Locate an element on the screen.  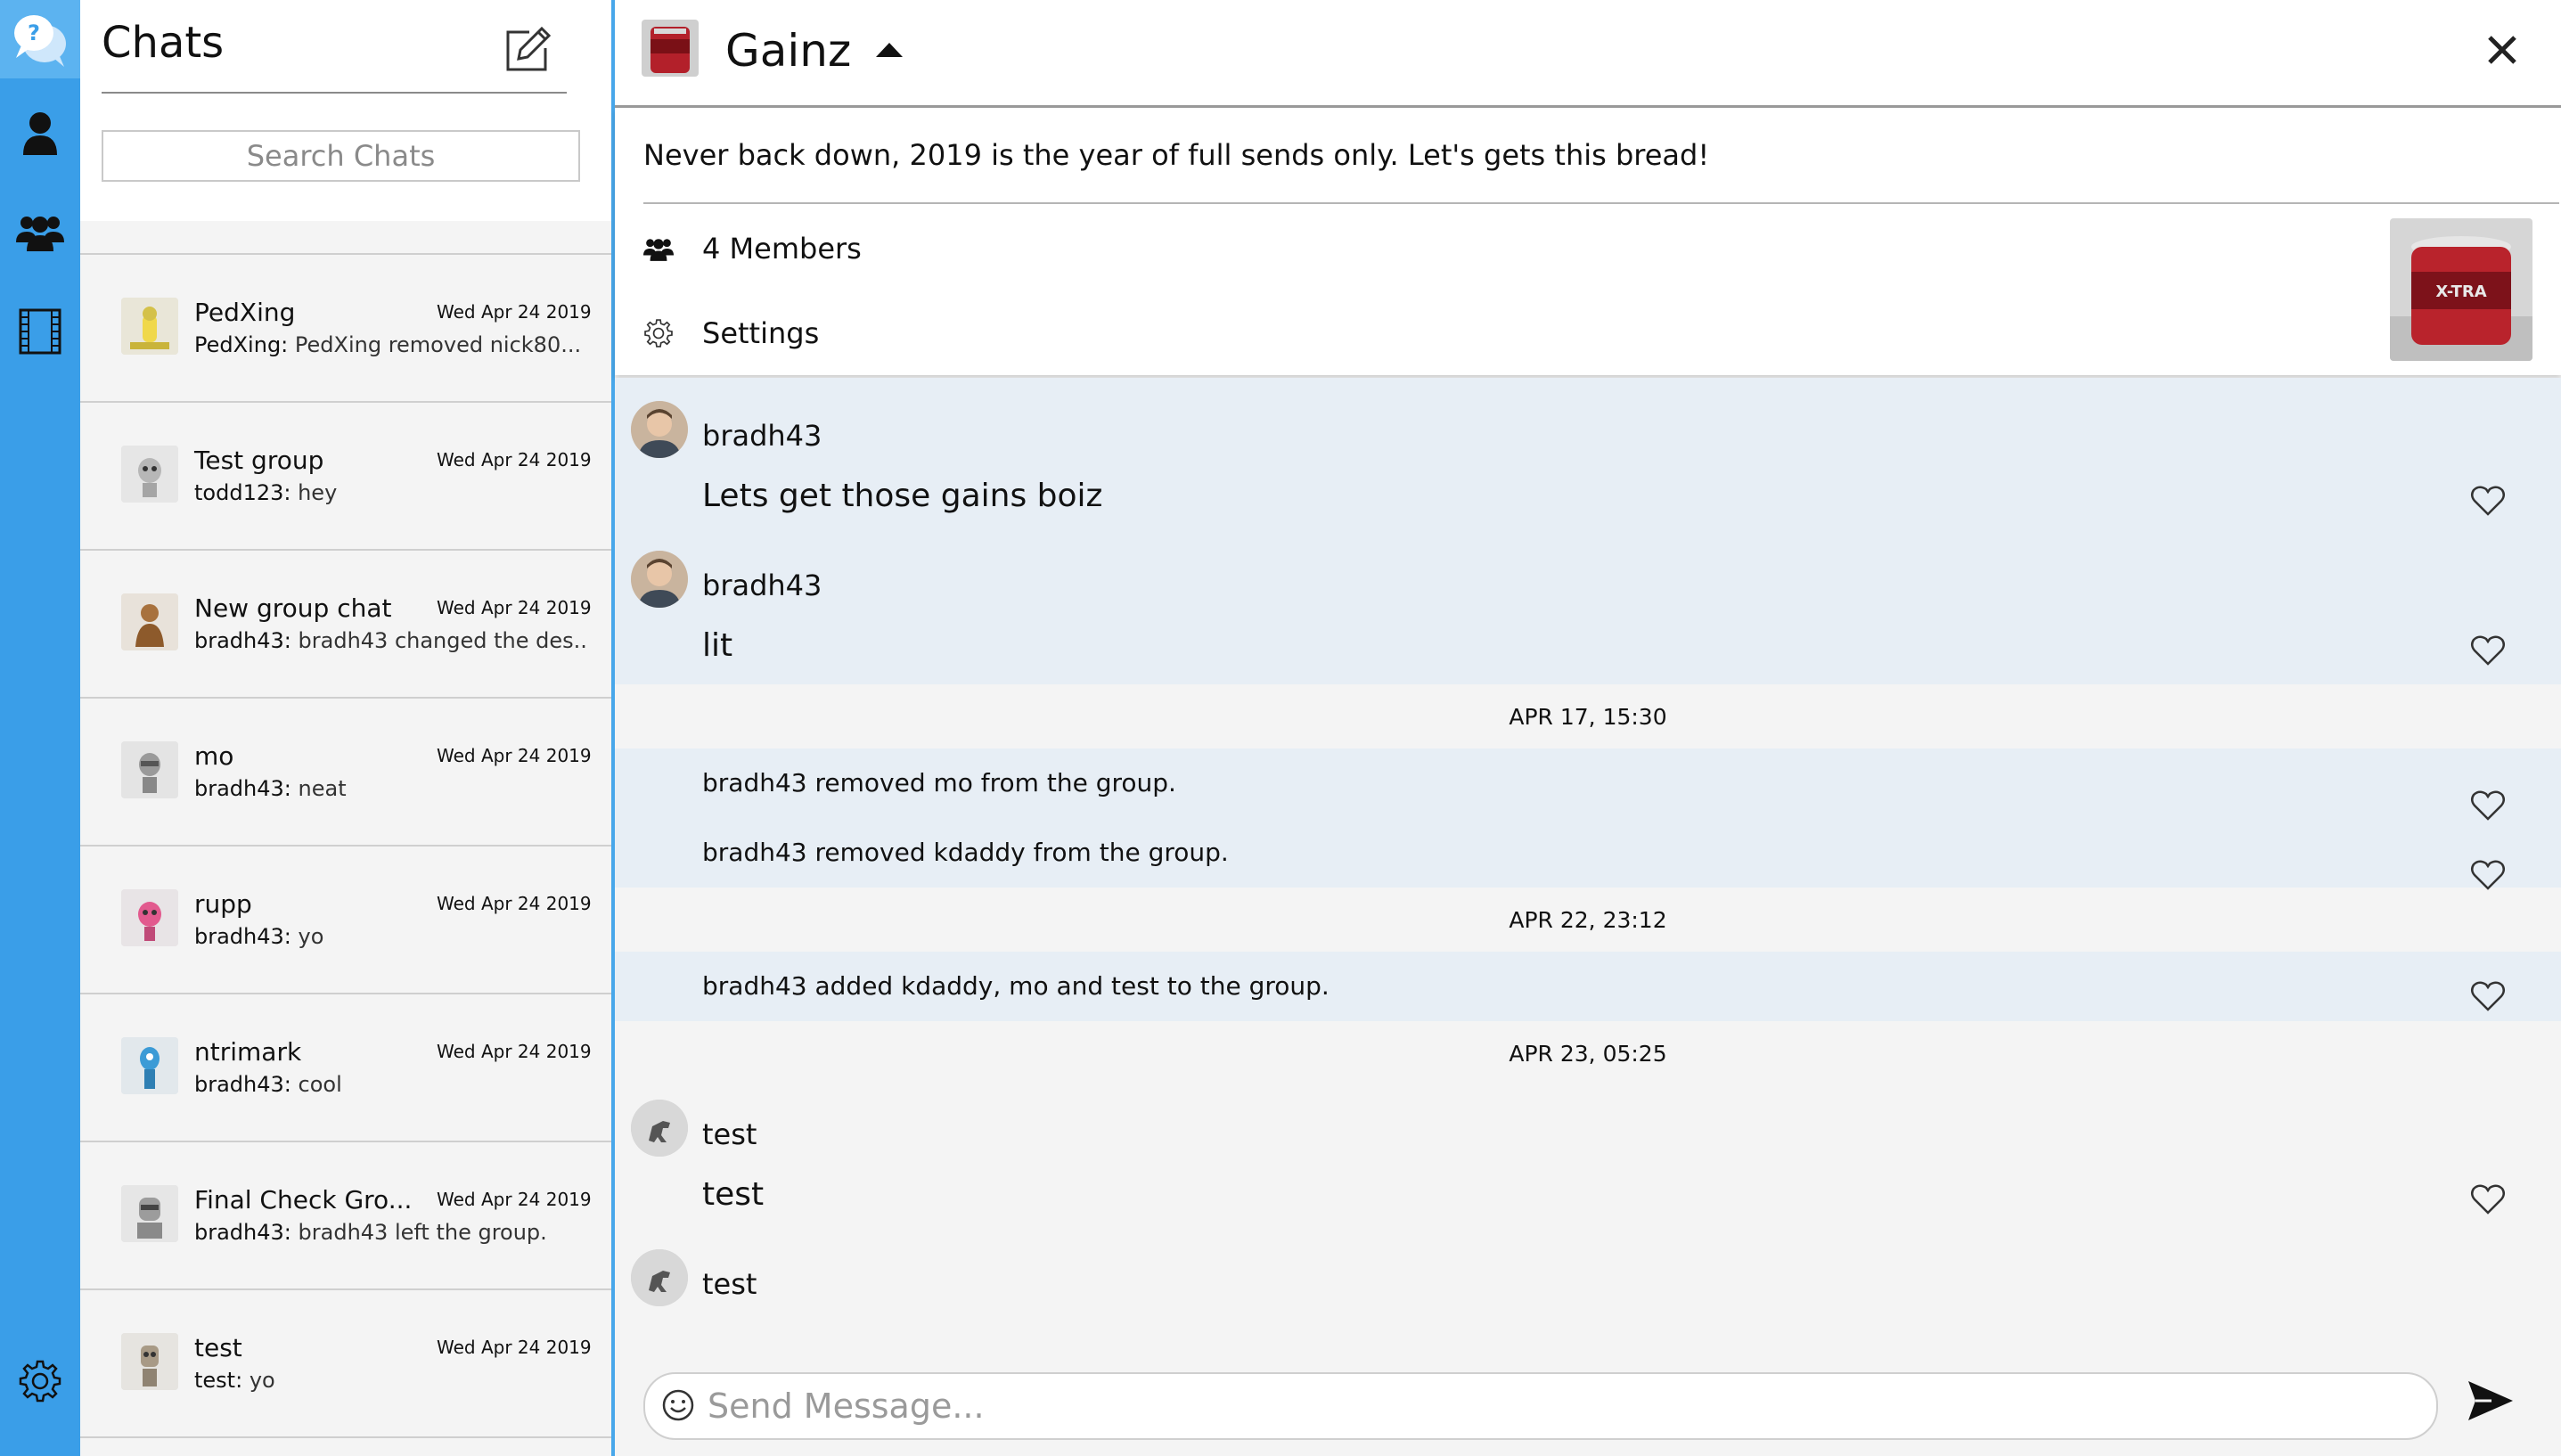
chat-list-item: test Wed Apr 24 2019 test: yo is located at coordinates (345, 1364).